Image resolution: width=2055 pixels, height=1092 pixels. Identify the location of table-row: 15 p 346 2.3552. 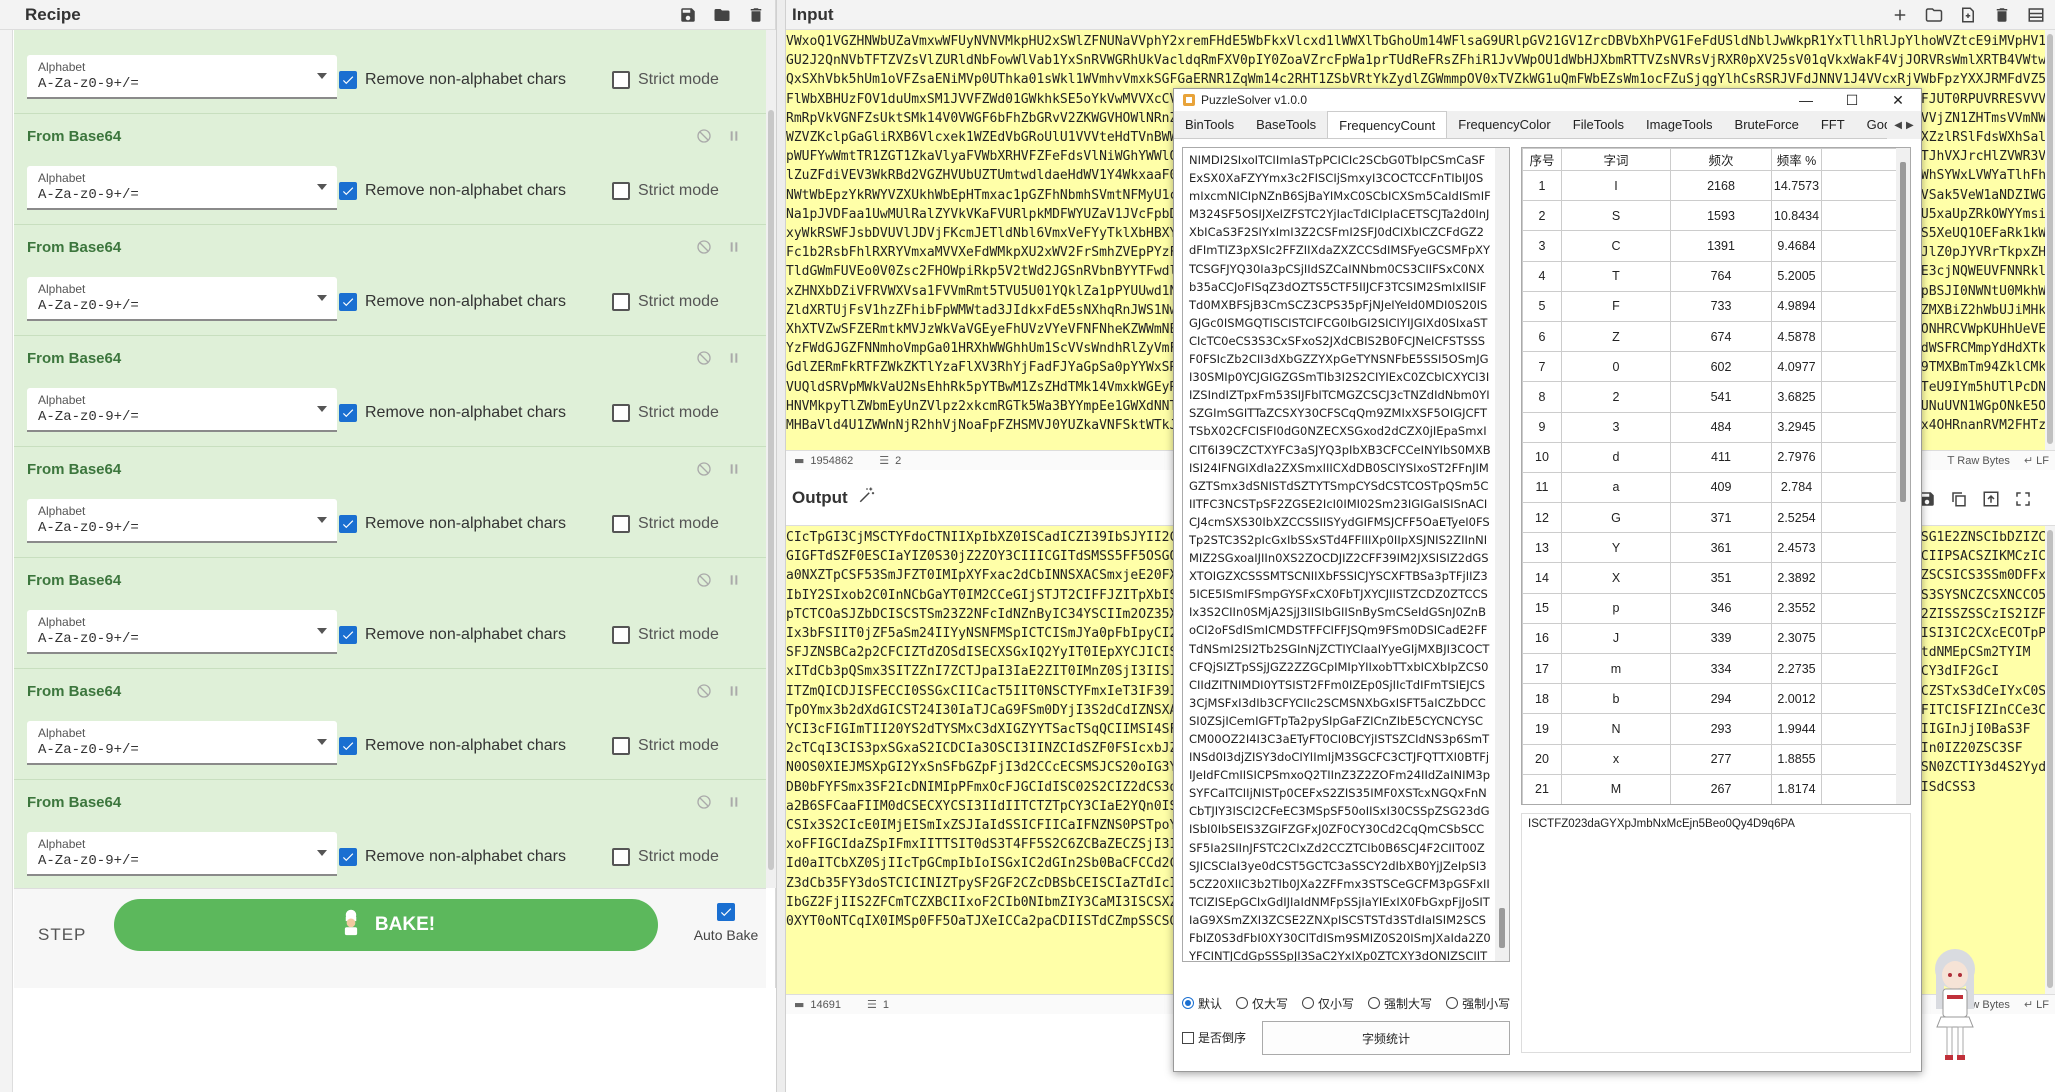
(1709, 608).